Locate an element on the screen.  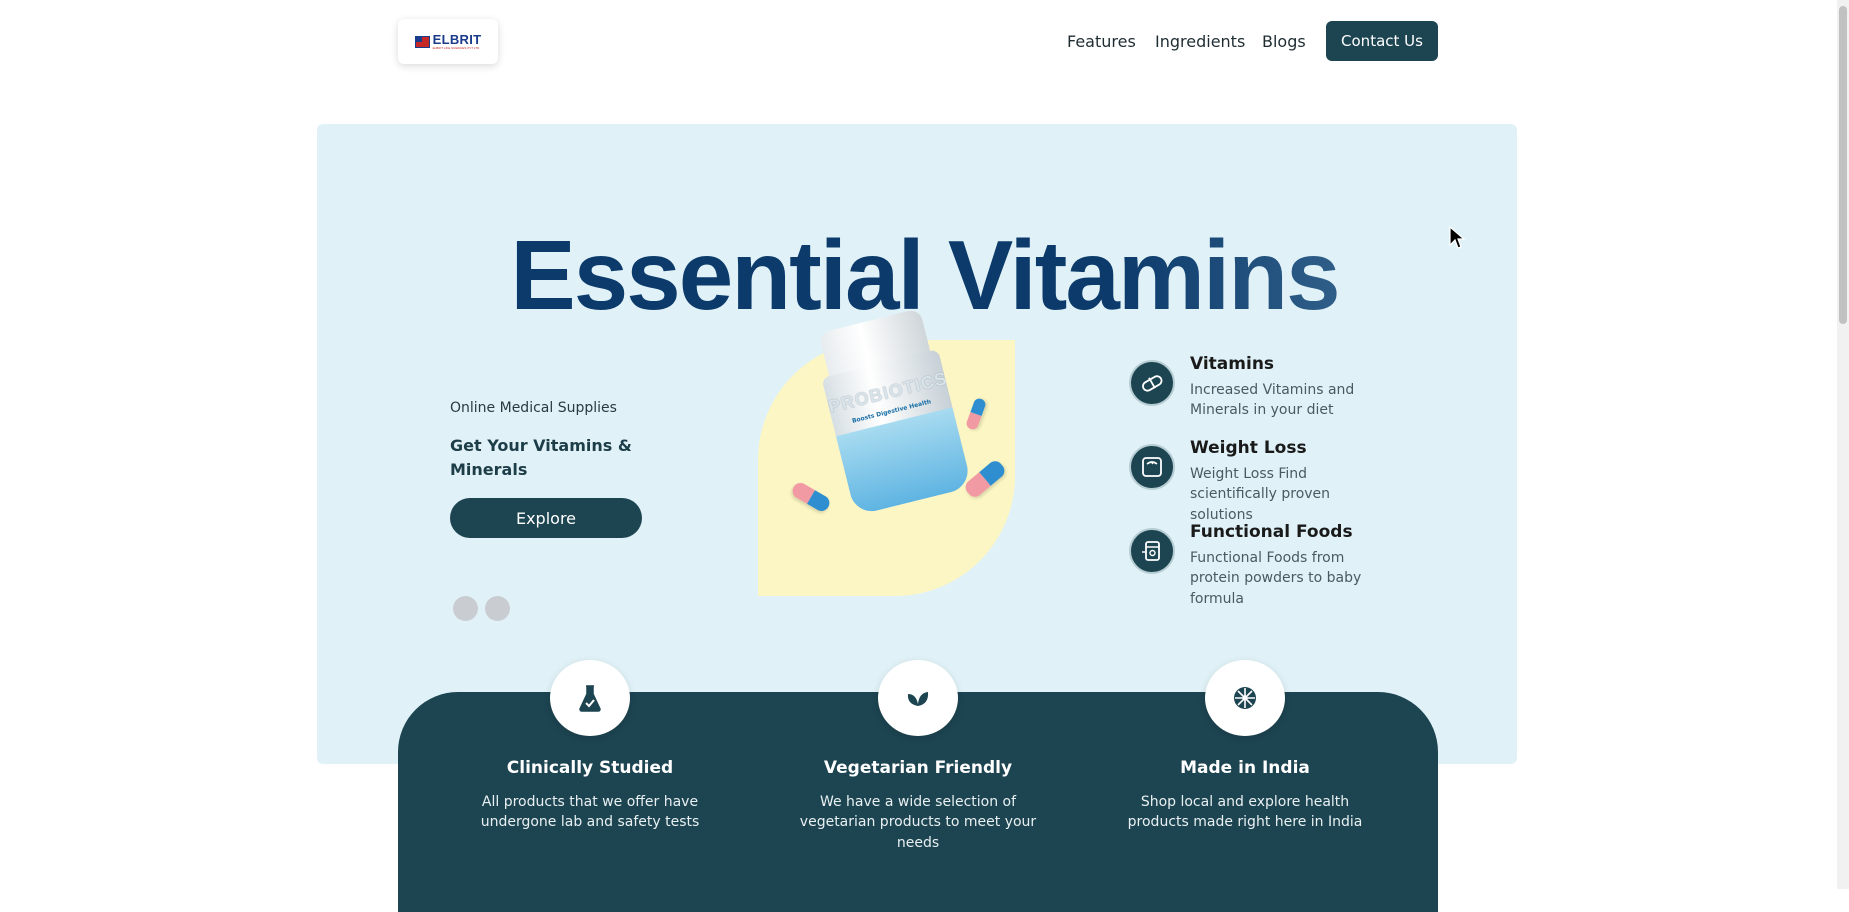
food-jar-icon is located at coordinates (1152, 551).